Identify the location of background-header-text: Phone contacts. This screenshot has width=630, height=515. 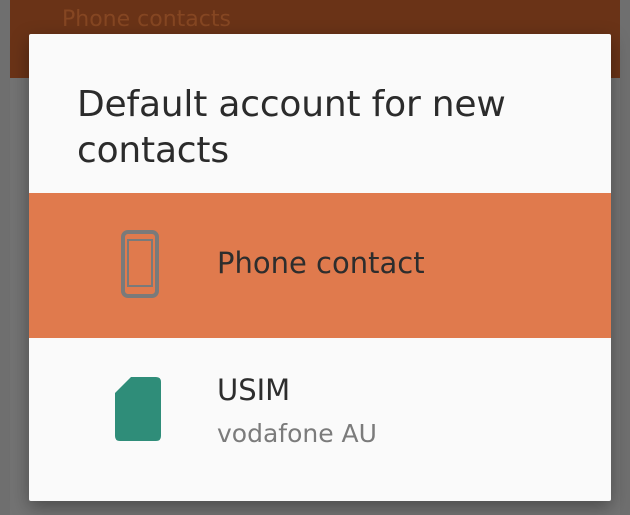
(146, 19).